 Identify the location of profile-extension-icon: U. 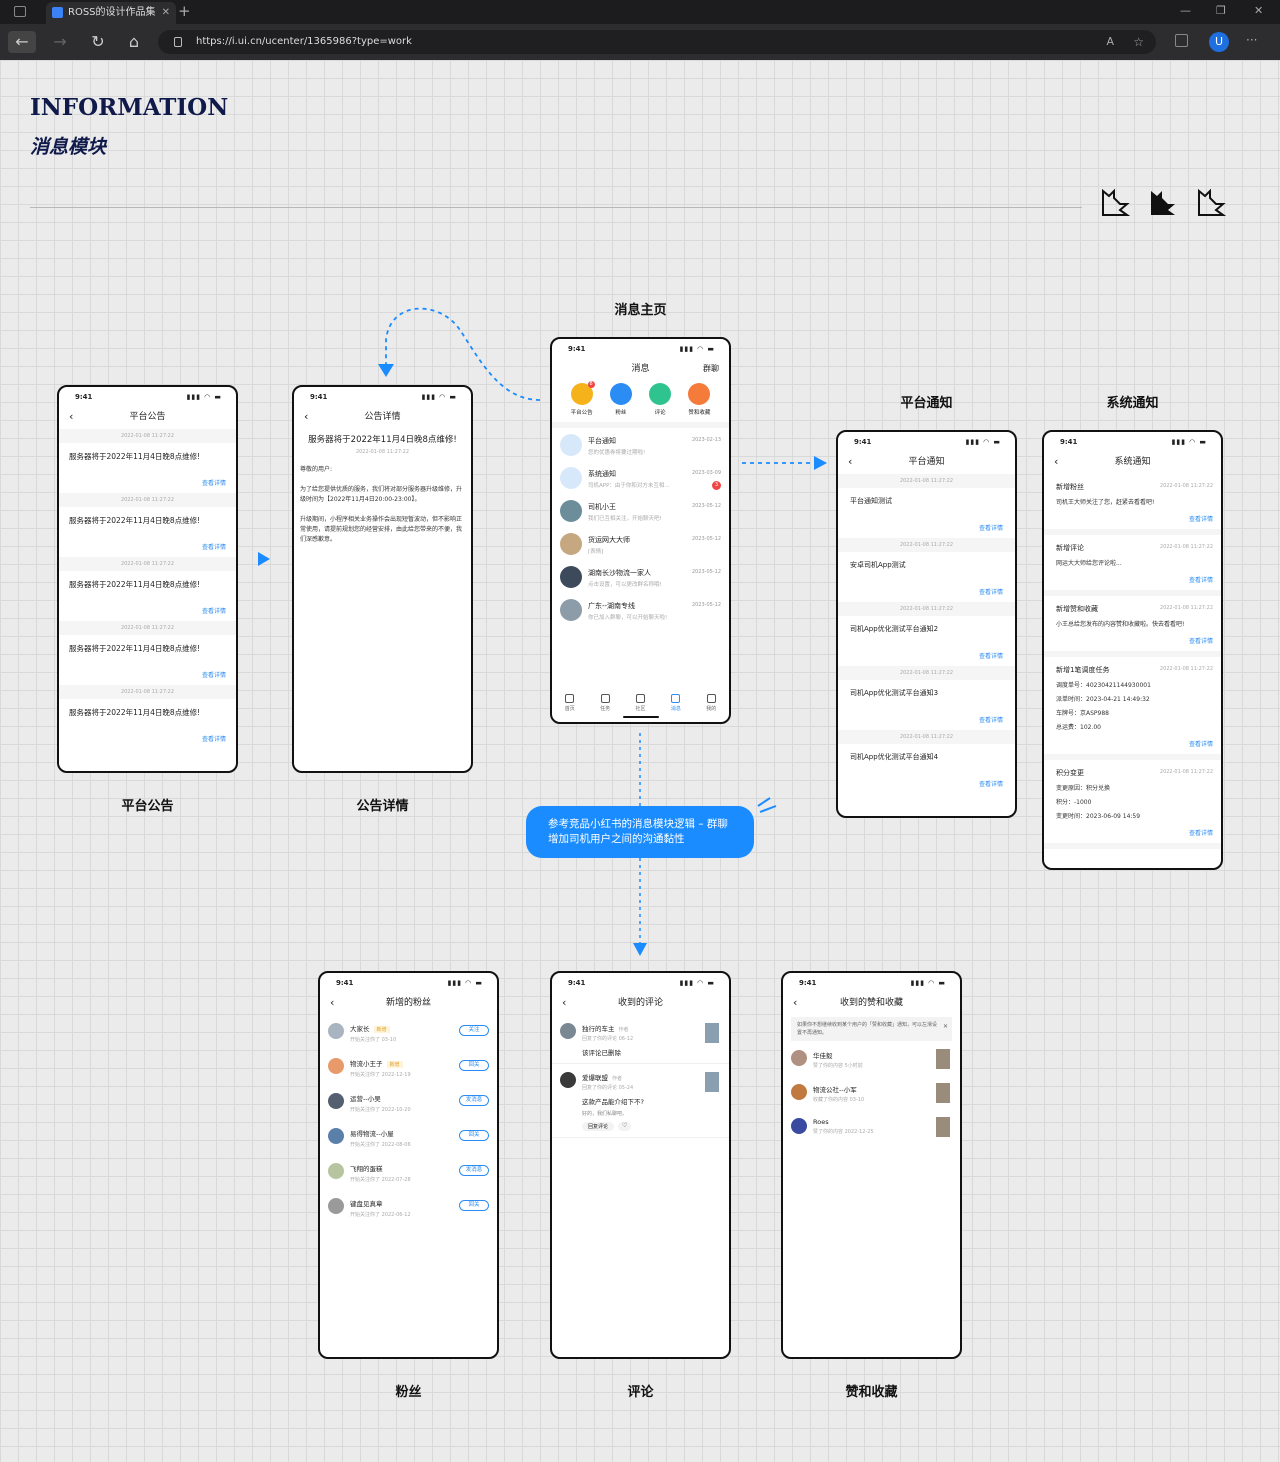
(1219, 42).